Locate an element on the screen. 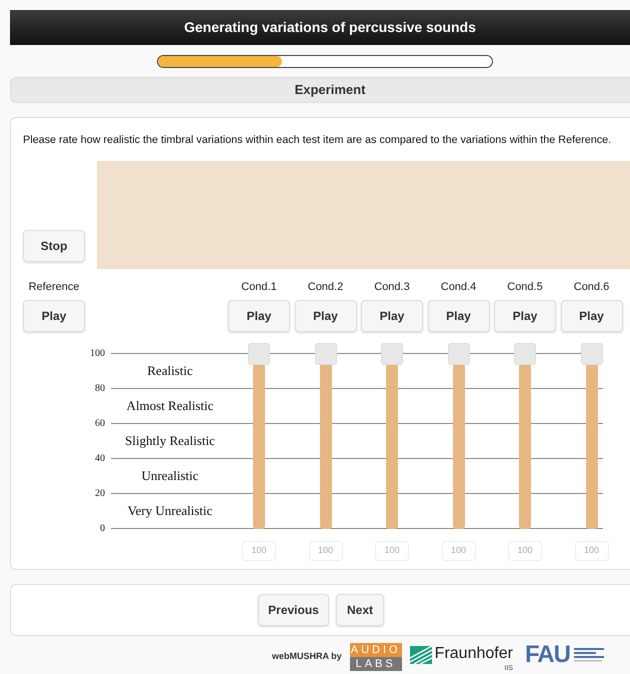  scale-tick: 40 is located at coordinates (99, 459).